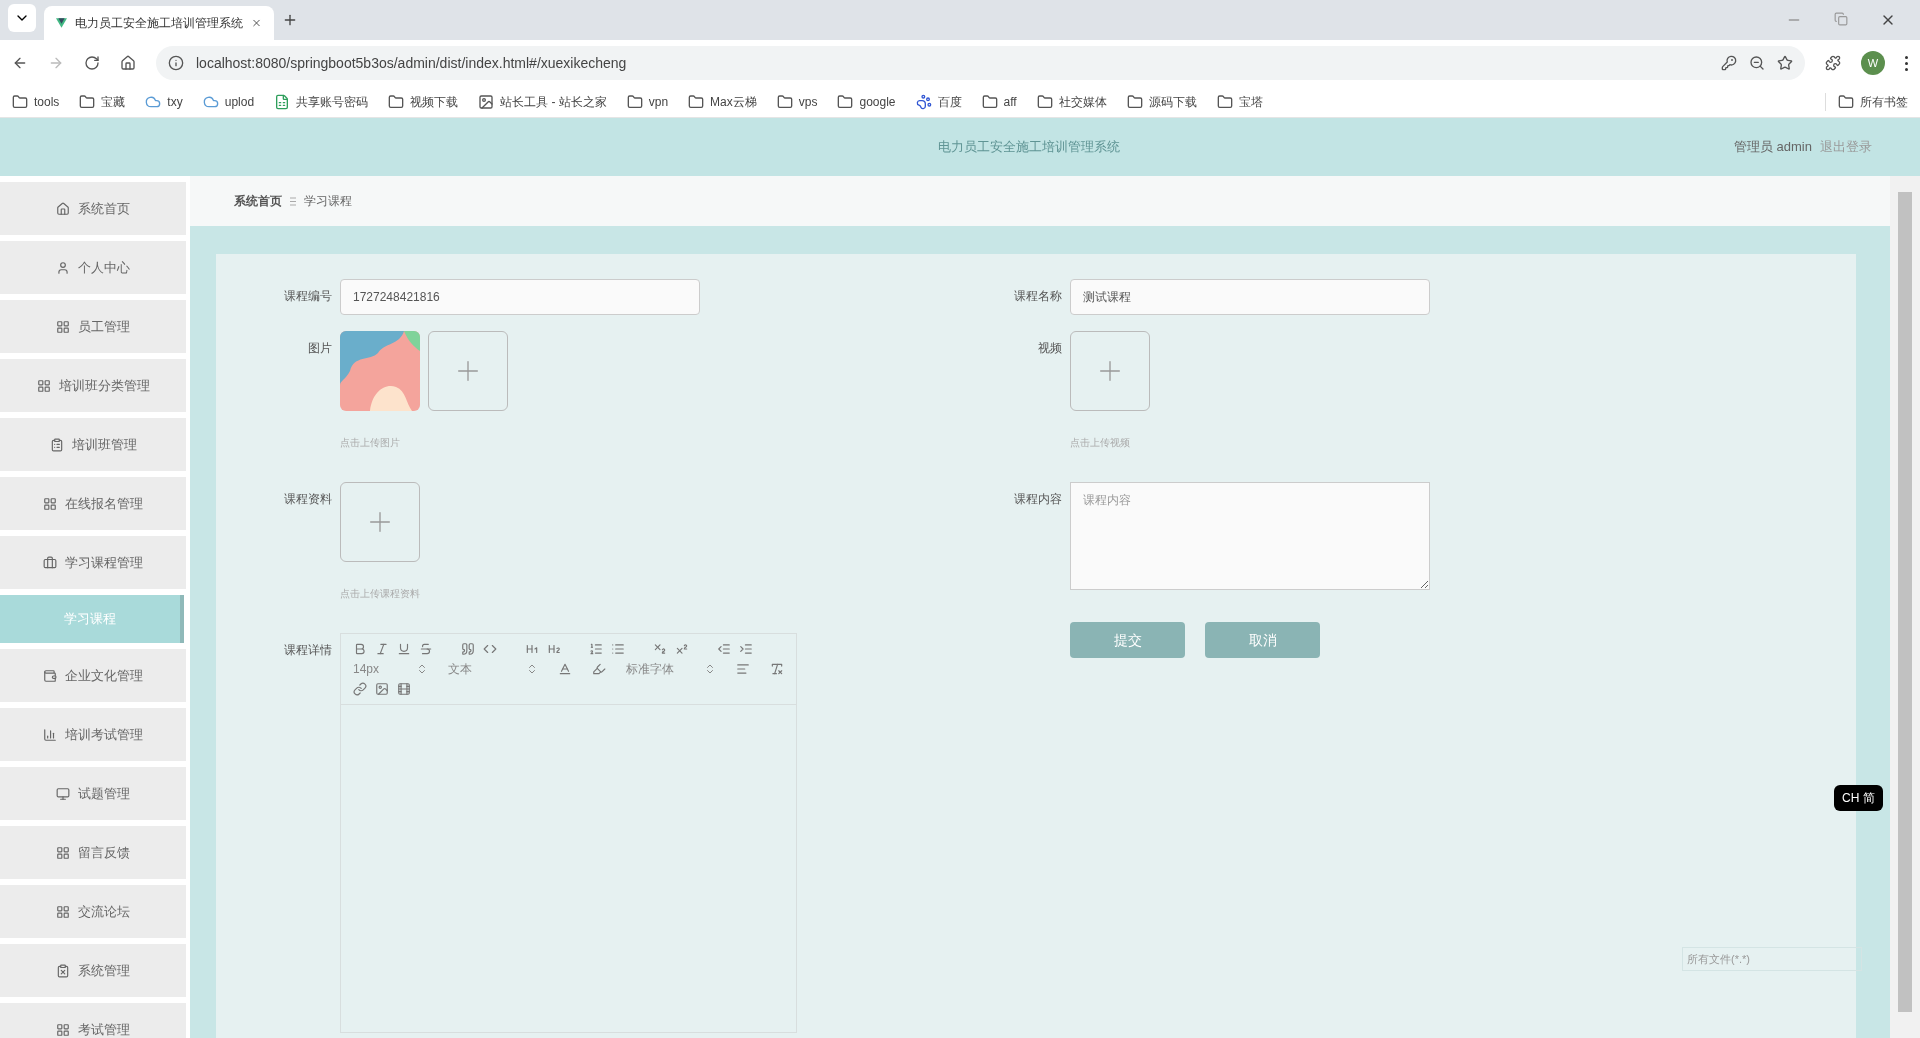  I want to click on monitor-icon, so click(63, 793).